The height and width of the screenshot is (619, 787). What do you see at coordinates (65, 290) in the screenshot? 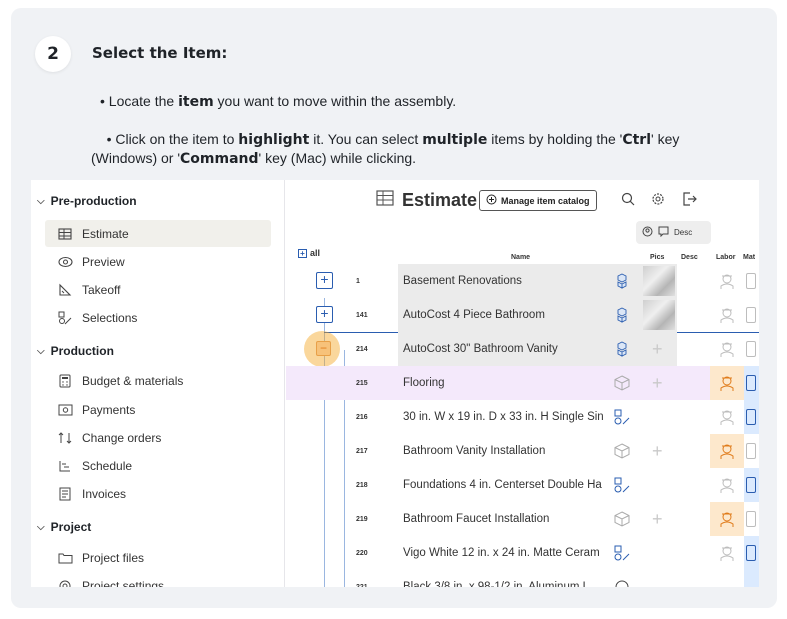
I see `takeoff-icon` at bounding box center [65, 290].